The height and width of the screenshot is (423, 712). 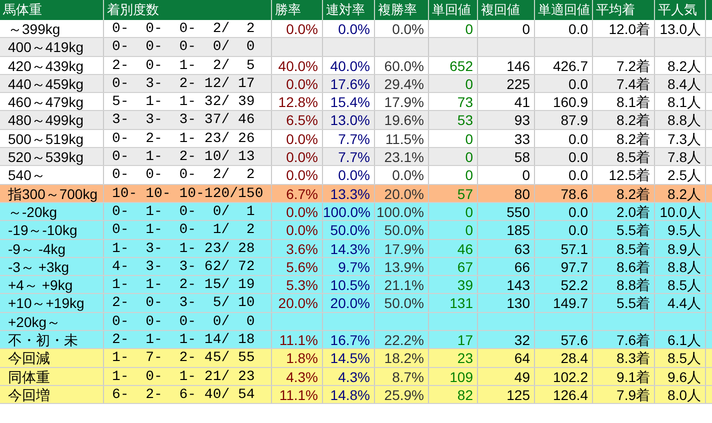 What do you see at coordinates (52, 358) in the screenshot?
I see `table-cell: 今回減` at bounding box center [52, 358].